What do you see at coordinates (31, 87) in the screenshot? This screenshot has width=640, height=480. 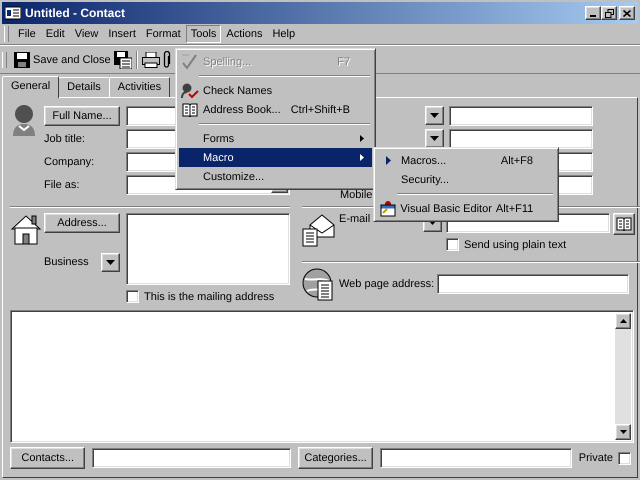 I see `tab: General` at bounding box center [31, 87].